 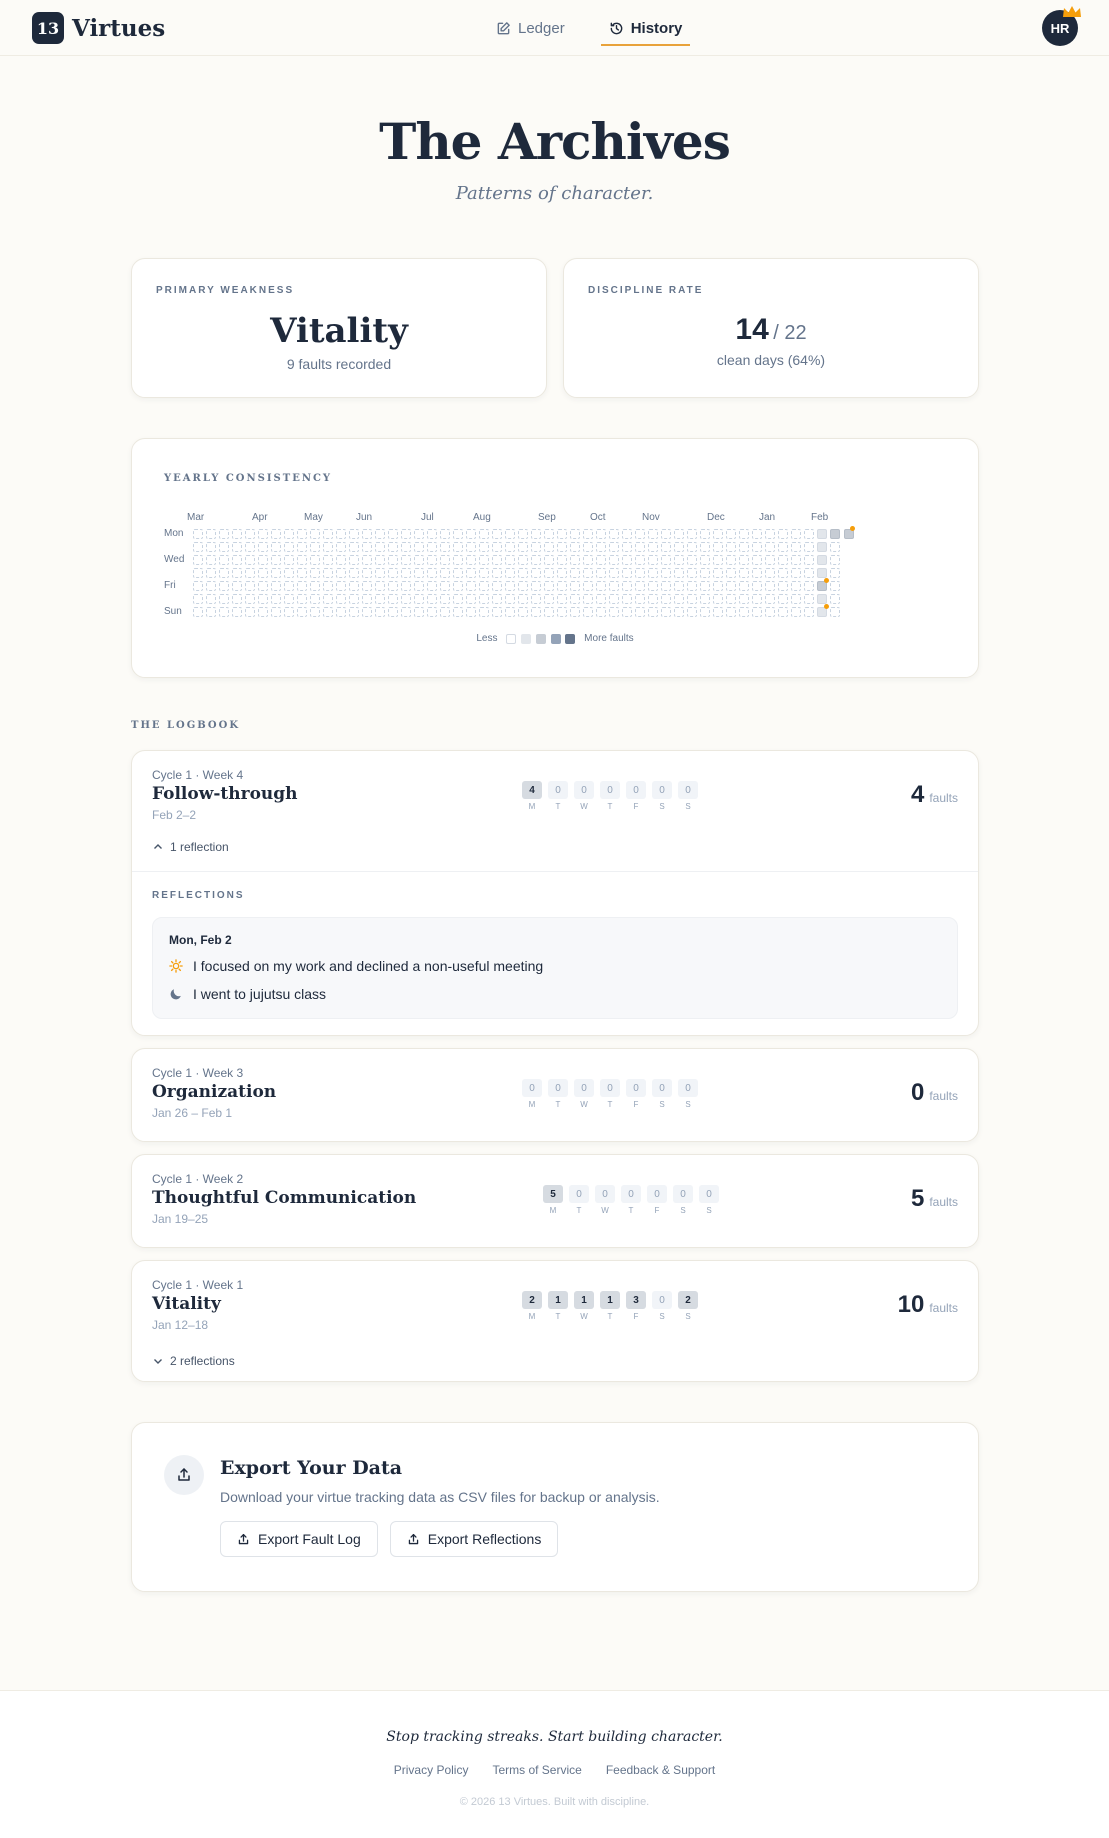 I want to click on week-1-reflection-toggle: 2 reflections, so click(x=193, y=1361).